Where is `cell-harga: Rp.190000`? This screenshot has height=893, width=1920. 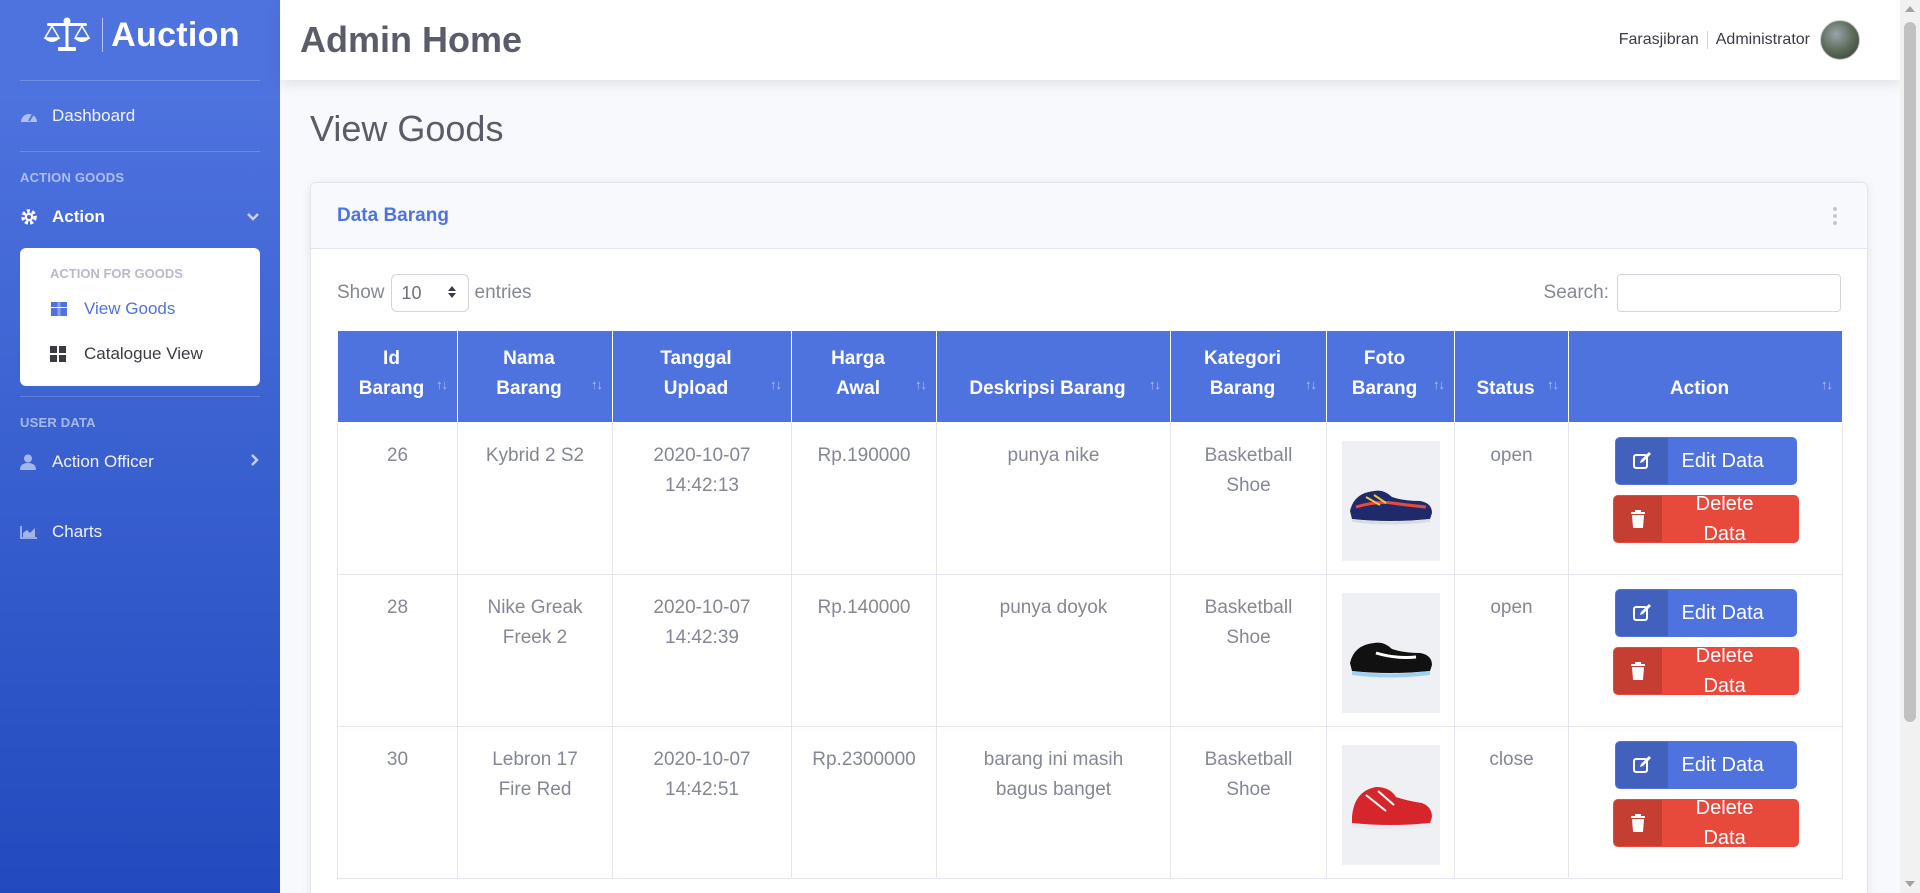 cell-harga: Rp.190000 is located at coordinates (864, 498).